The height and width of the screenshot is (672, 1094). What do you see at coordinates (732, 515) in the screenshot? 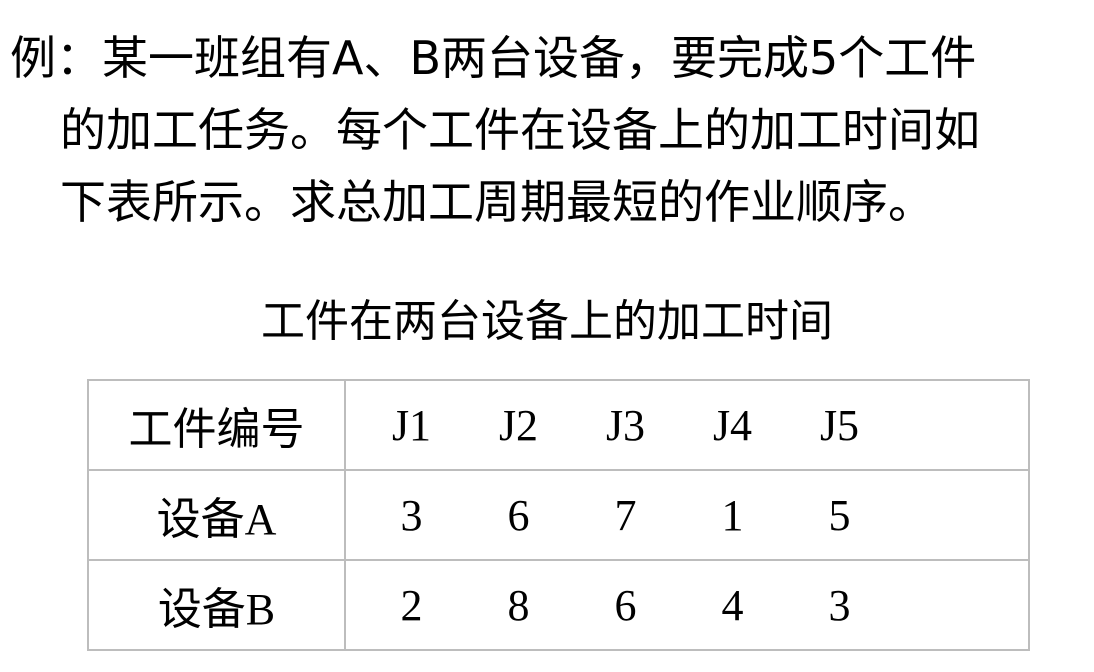
I see `time-value: 1` at bounding box center [732, 515].